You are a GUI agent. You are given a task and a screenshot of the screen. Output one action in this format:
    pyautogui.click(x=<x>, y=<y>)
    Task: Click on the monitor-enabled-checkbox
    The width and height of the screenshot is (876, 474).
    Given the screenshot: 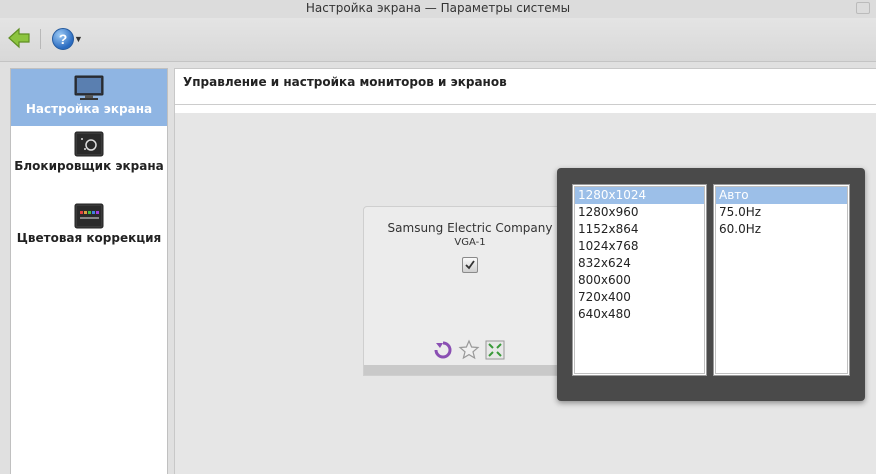 What is the action you would take?
    pyautogui.click(x=470, y=265)
    